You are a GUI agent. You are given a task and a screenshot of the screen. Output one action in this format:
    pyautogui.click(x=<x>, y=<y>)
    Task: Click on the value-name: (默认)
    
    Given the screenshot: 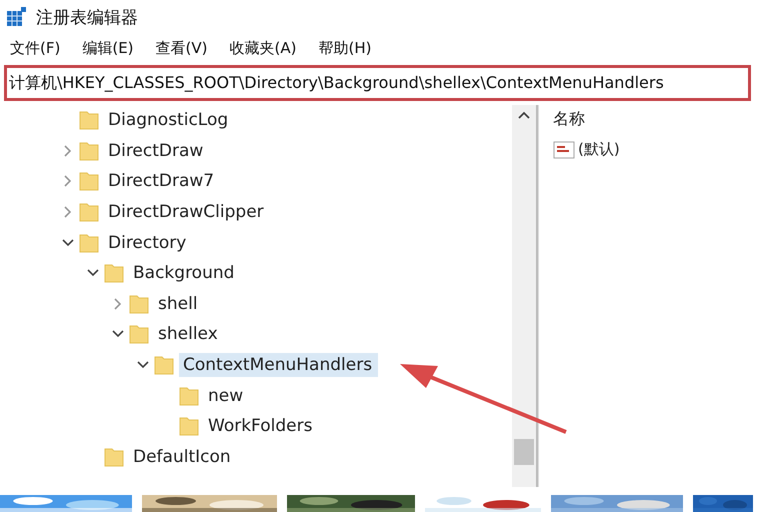 What is the action you would take?
    pyautogui.click(x=599, y=149)
    